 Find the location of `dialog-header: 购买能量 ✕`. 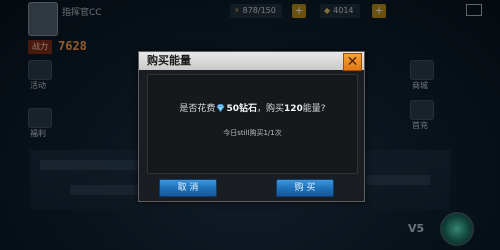

dialog-header: 购买能量 ✕ is located at coordinates (251, 61).